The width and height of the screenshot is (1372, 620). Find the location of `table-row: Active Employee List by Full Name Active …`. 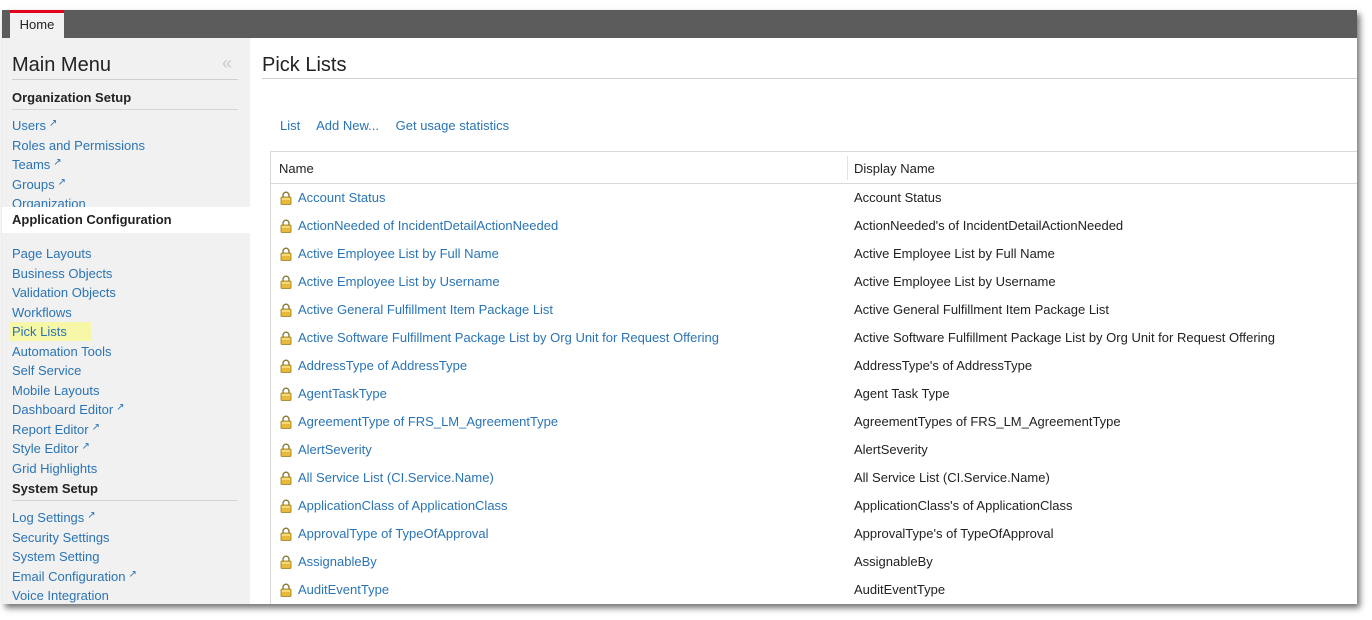

table-row: Active Employee List by Full Name Active … is located at coordinates (814, 254).